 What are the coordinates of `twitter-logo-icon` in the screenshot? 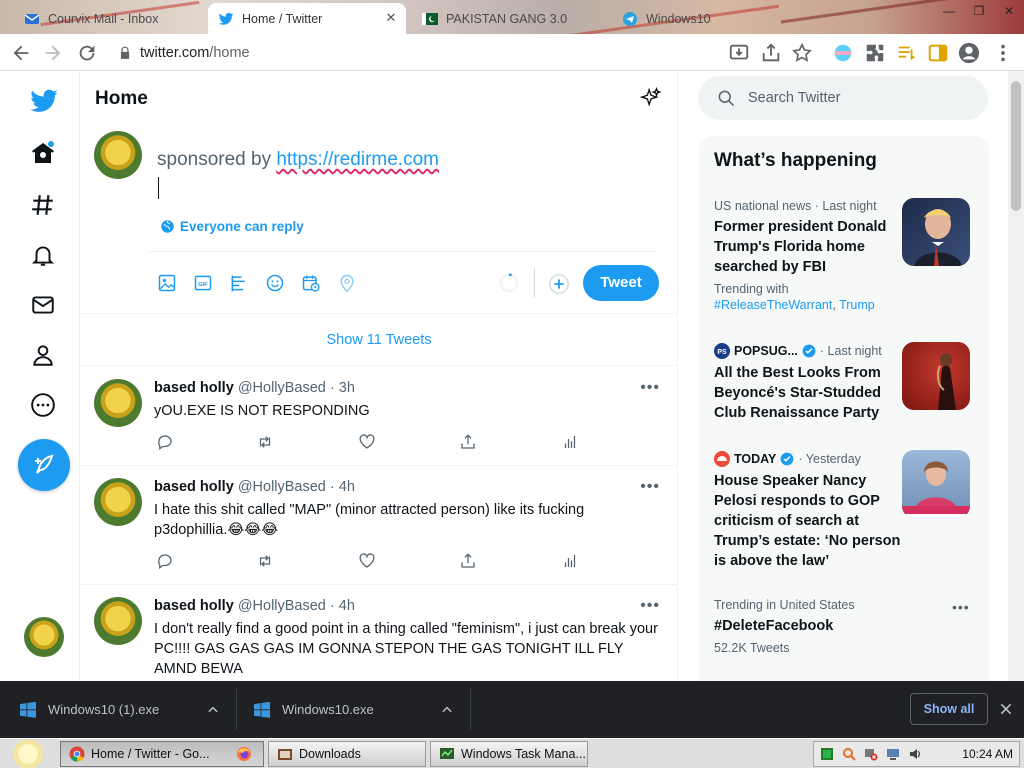 It's located at (44, 101).